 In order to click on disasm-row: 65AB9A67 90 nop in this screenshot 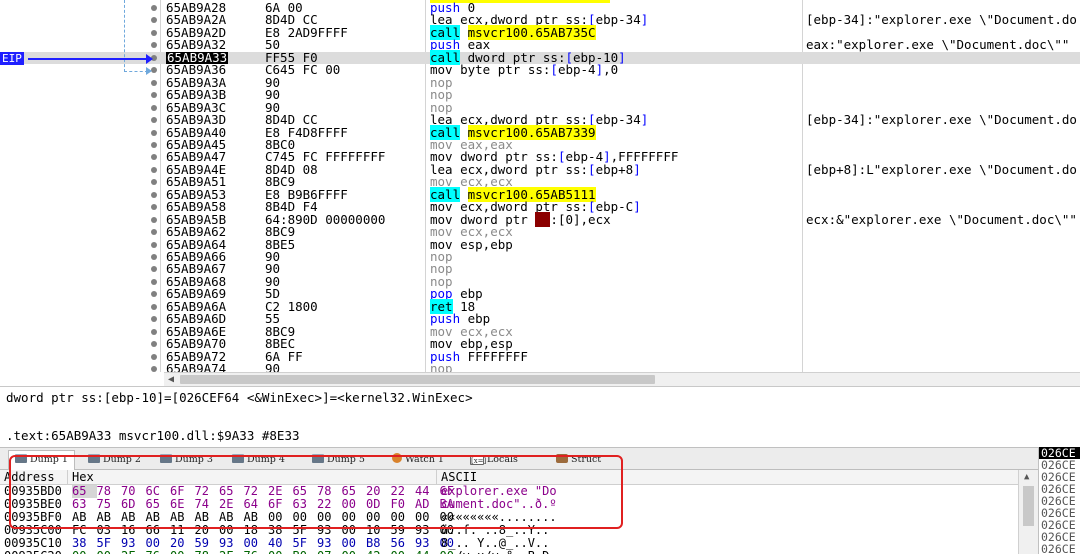, I will do `click(540, 269)`.